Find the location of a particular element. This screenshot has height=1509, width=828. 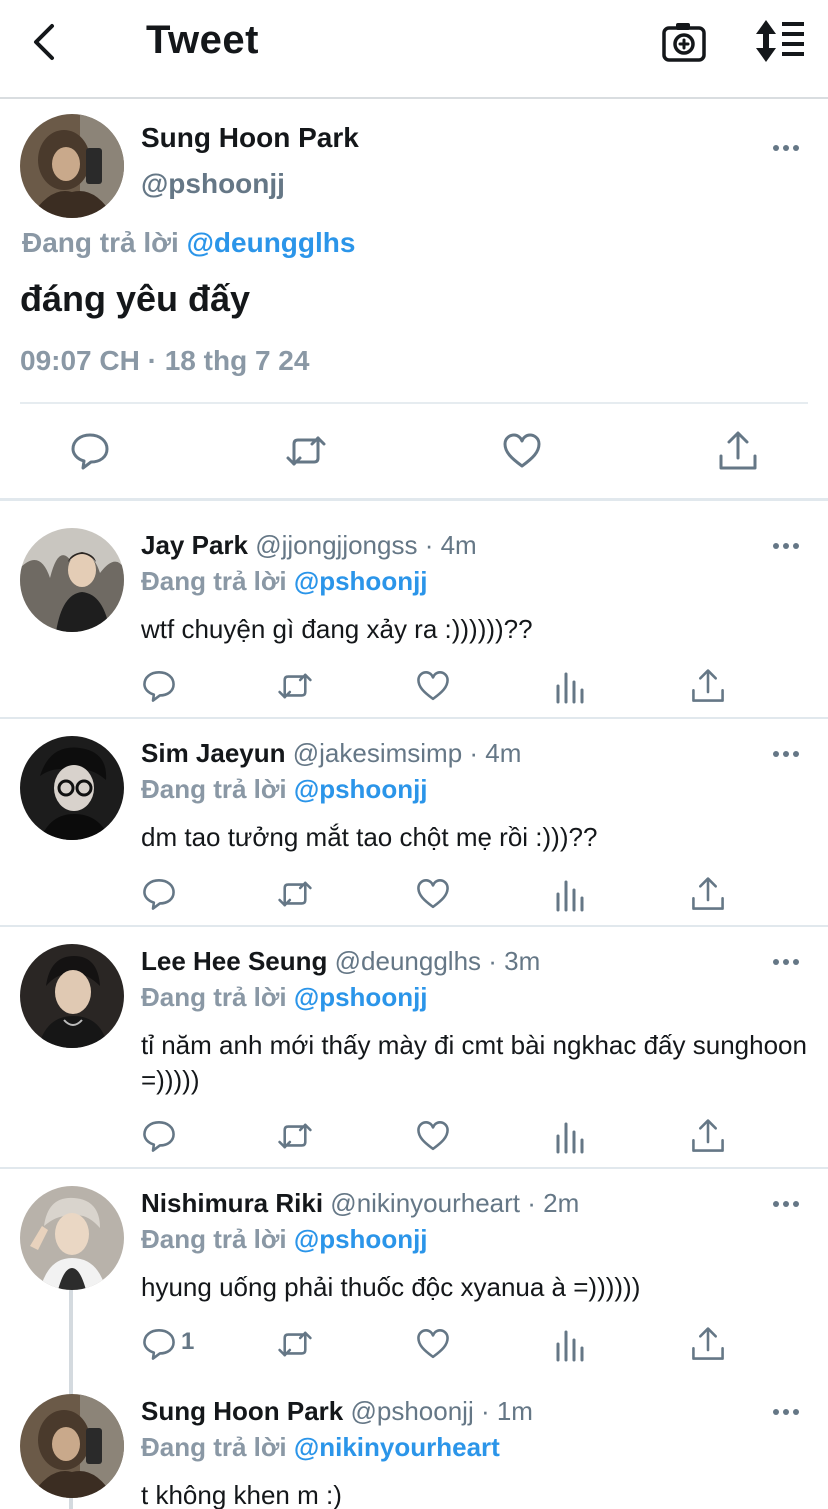

replying-to: Đang trả lời @nikinyourheart is located at coordinates (320, 1447).